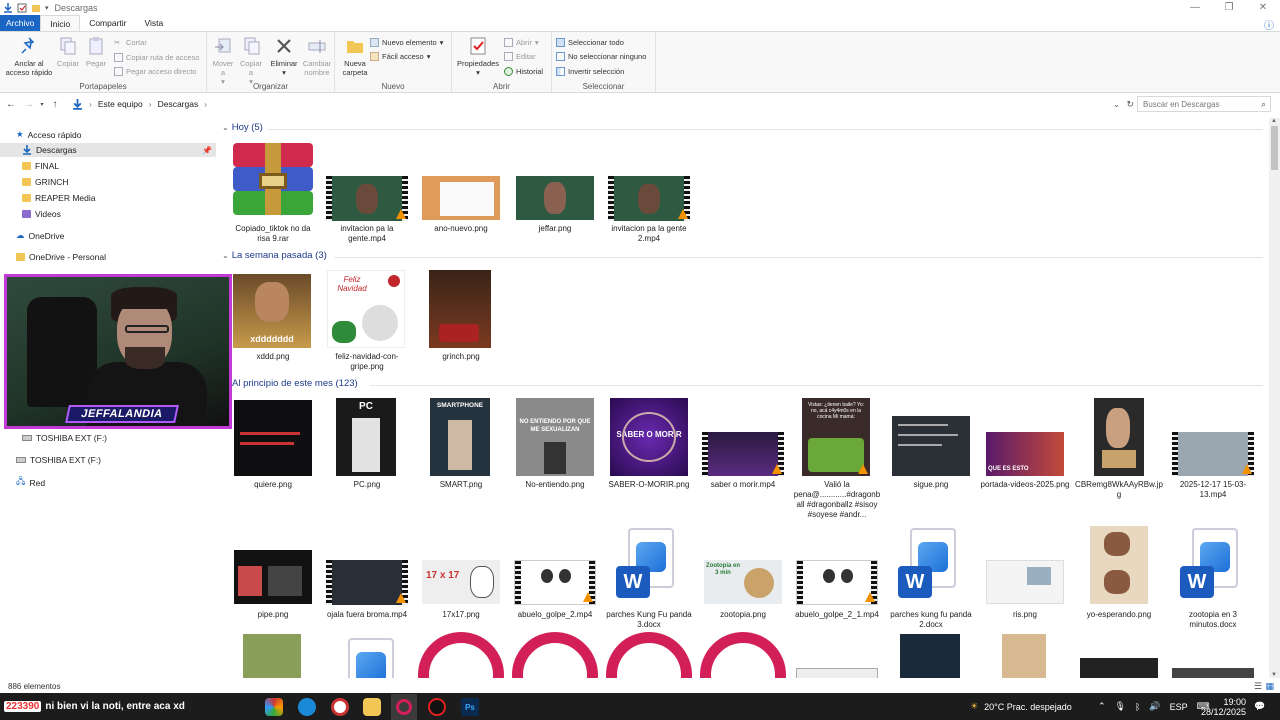  Describe the element at coordinates (367, 578) in the screenshot. I see `file-item: ojala fuera broma.mp4` at that location.